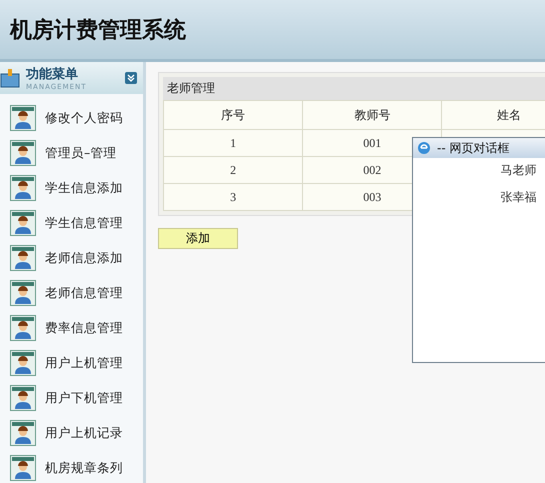 This screenshot has height=483, width=545. Describe the element at coordinates (354, 88) in the screenshot. I see `panel-title: 老师管理` at that location.